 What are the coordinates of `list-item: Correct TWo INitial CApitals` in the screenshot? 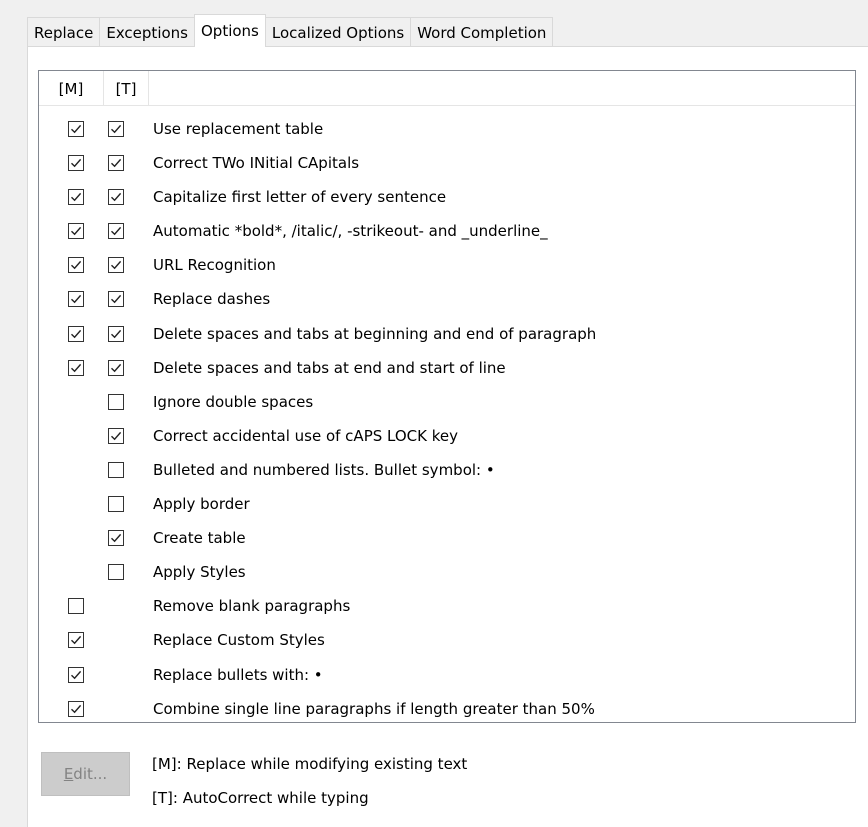 It's located at (447, 164).